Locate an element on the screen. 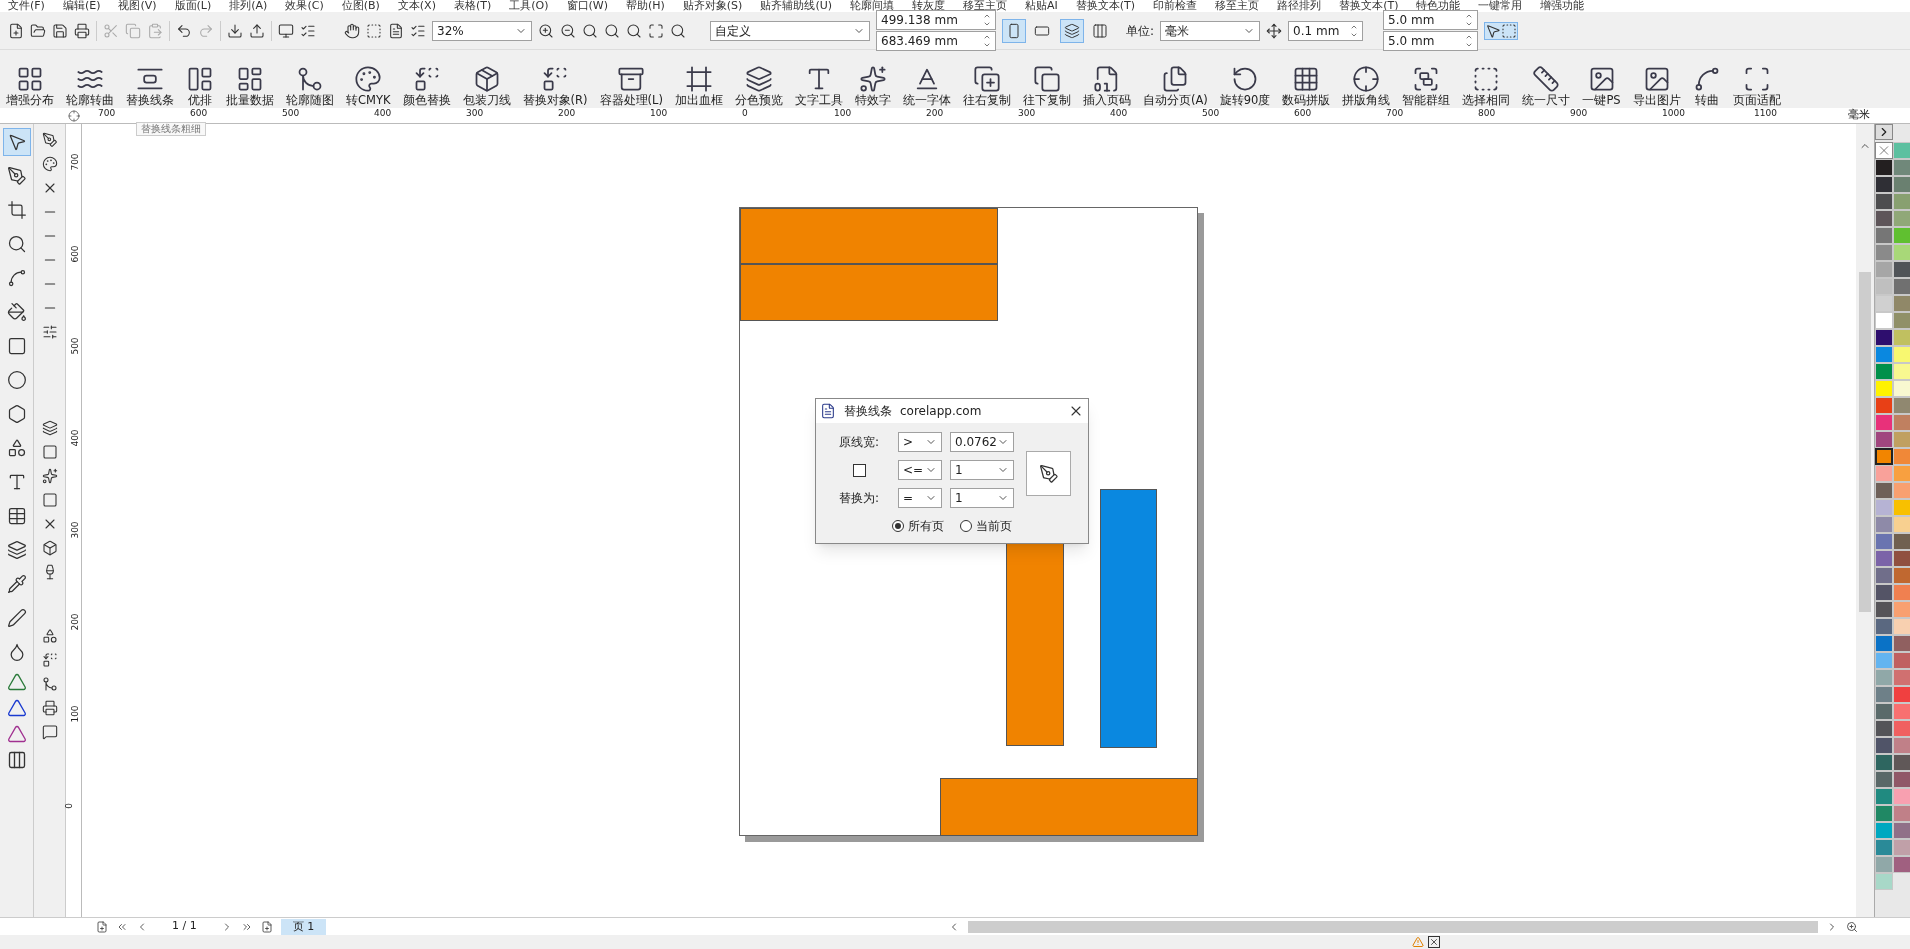 This screenshot has width=1910, height=949. plugin-tool-button: 文字工具 is located at coordinates (818, 79).